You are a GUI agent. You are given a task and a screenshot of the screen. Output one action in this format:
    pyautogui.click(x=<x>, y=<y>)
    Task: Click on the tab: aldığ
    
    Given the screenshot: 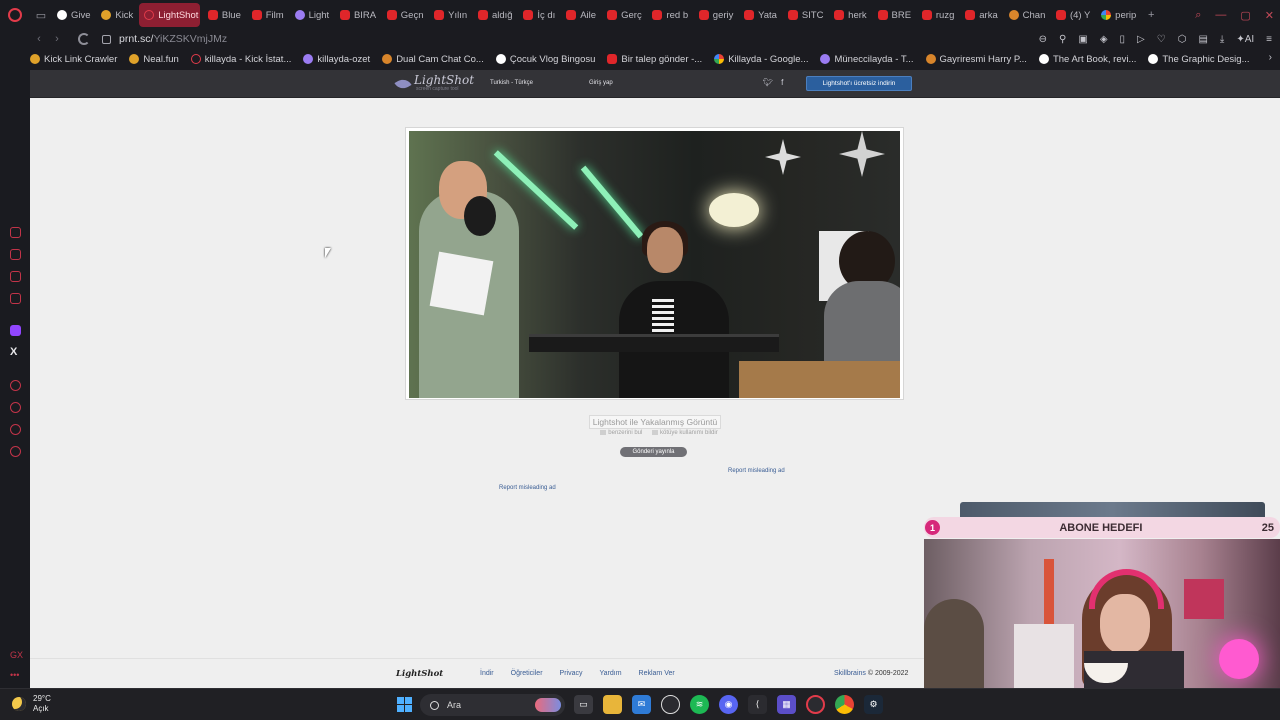 What is the action you would take?
    pyautogui.click(x=494, y=15)
    